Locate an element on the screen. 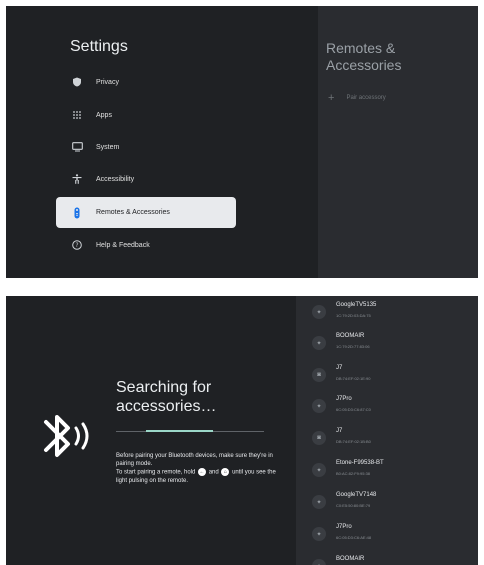 This screenshot has width=484, height=565. menu-item-apps: Apps is located at coordinates (146, 115).